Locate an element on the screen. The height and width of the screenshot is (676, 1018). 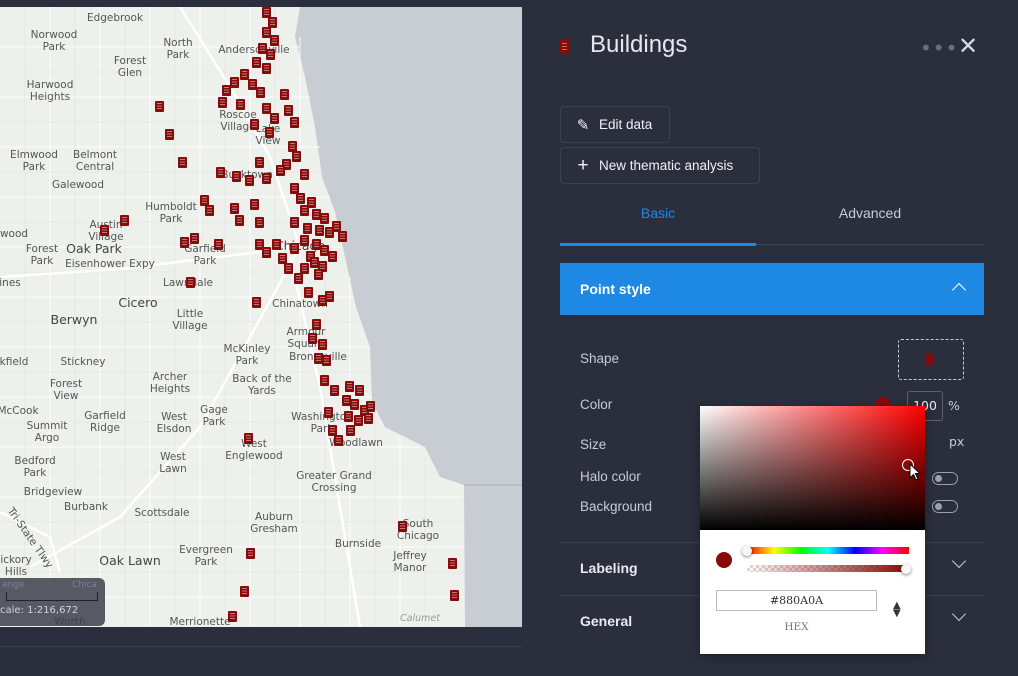
shape-selector is located at coordinates (931, 359).